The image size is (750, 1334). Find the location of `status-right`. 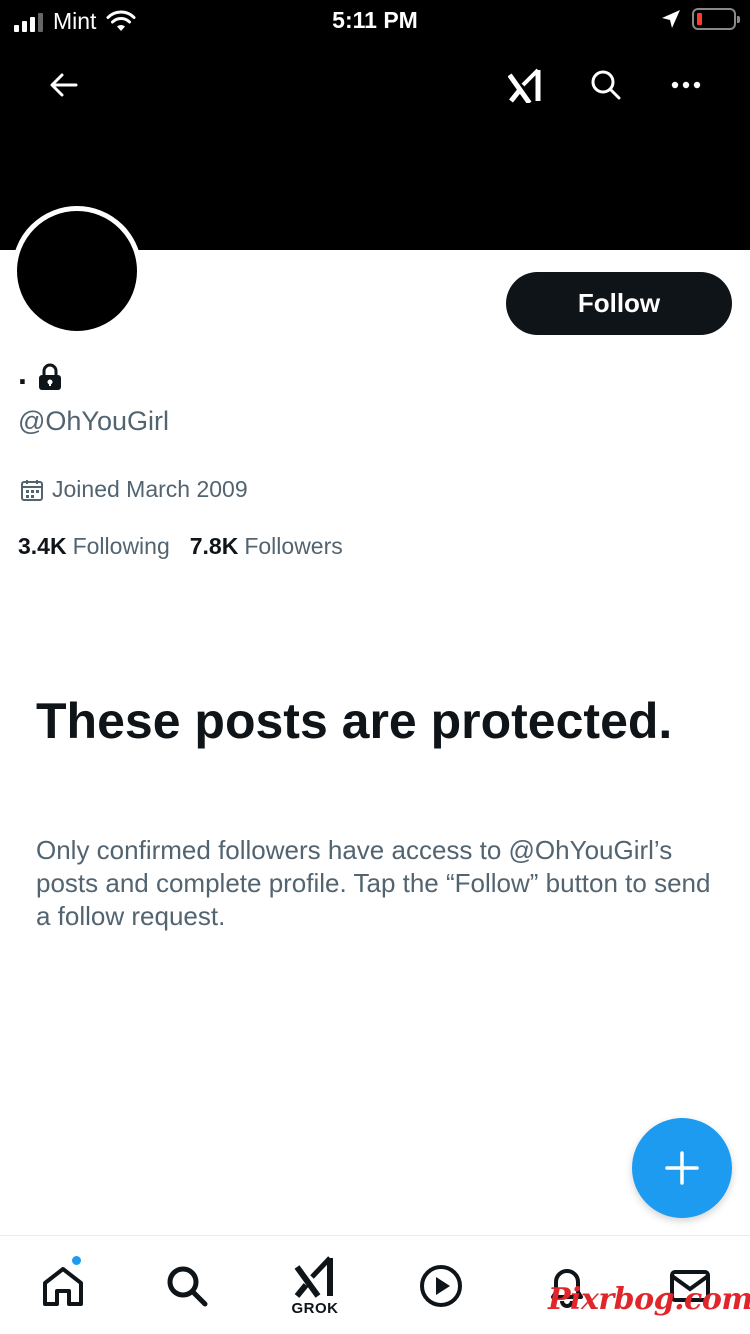

status-right is located at coordinates (700, 19).